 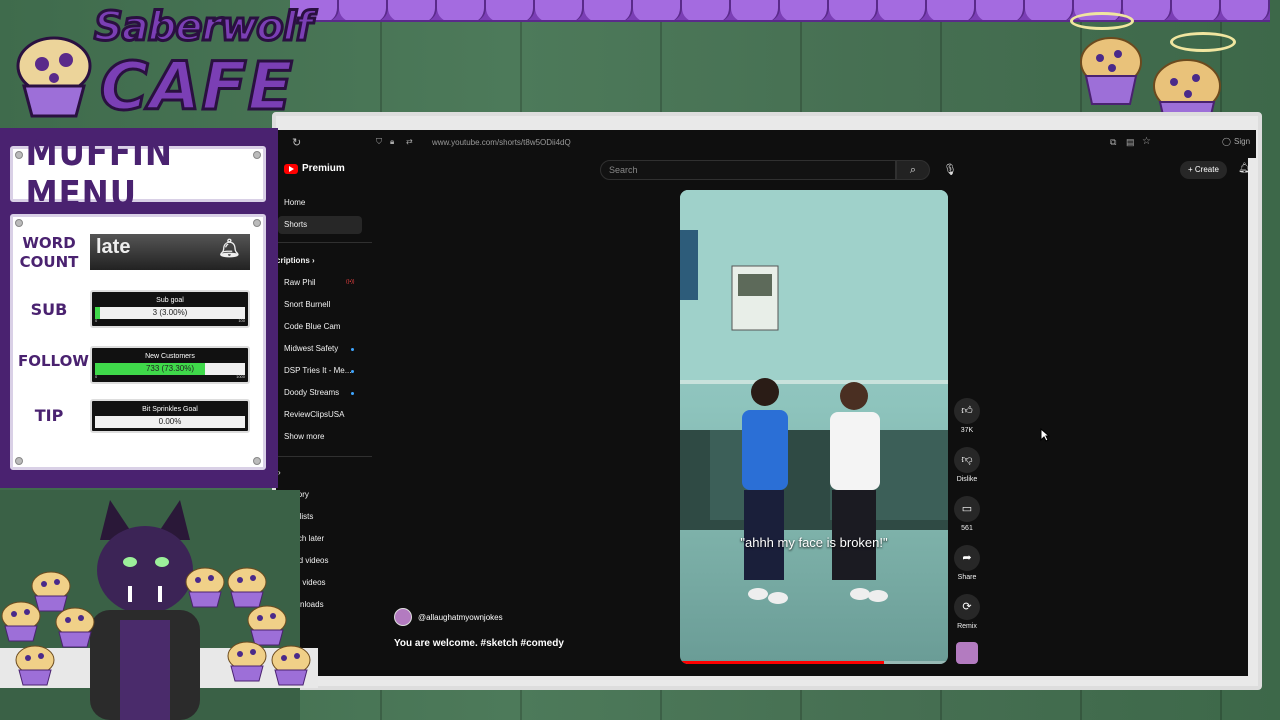 I want to click on remix-label: Remix, so click(x=967, y=626).